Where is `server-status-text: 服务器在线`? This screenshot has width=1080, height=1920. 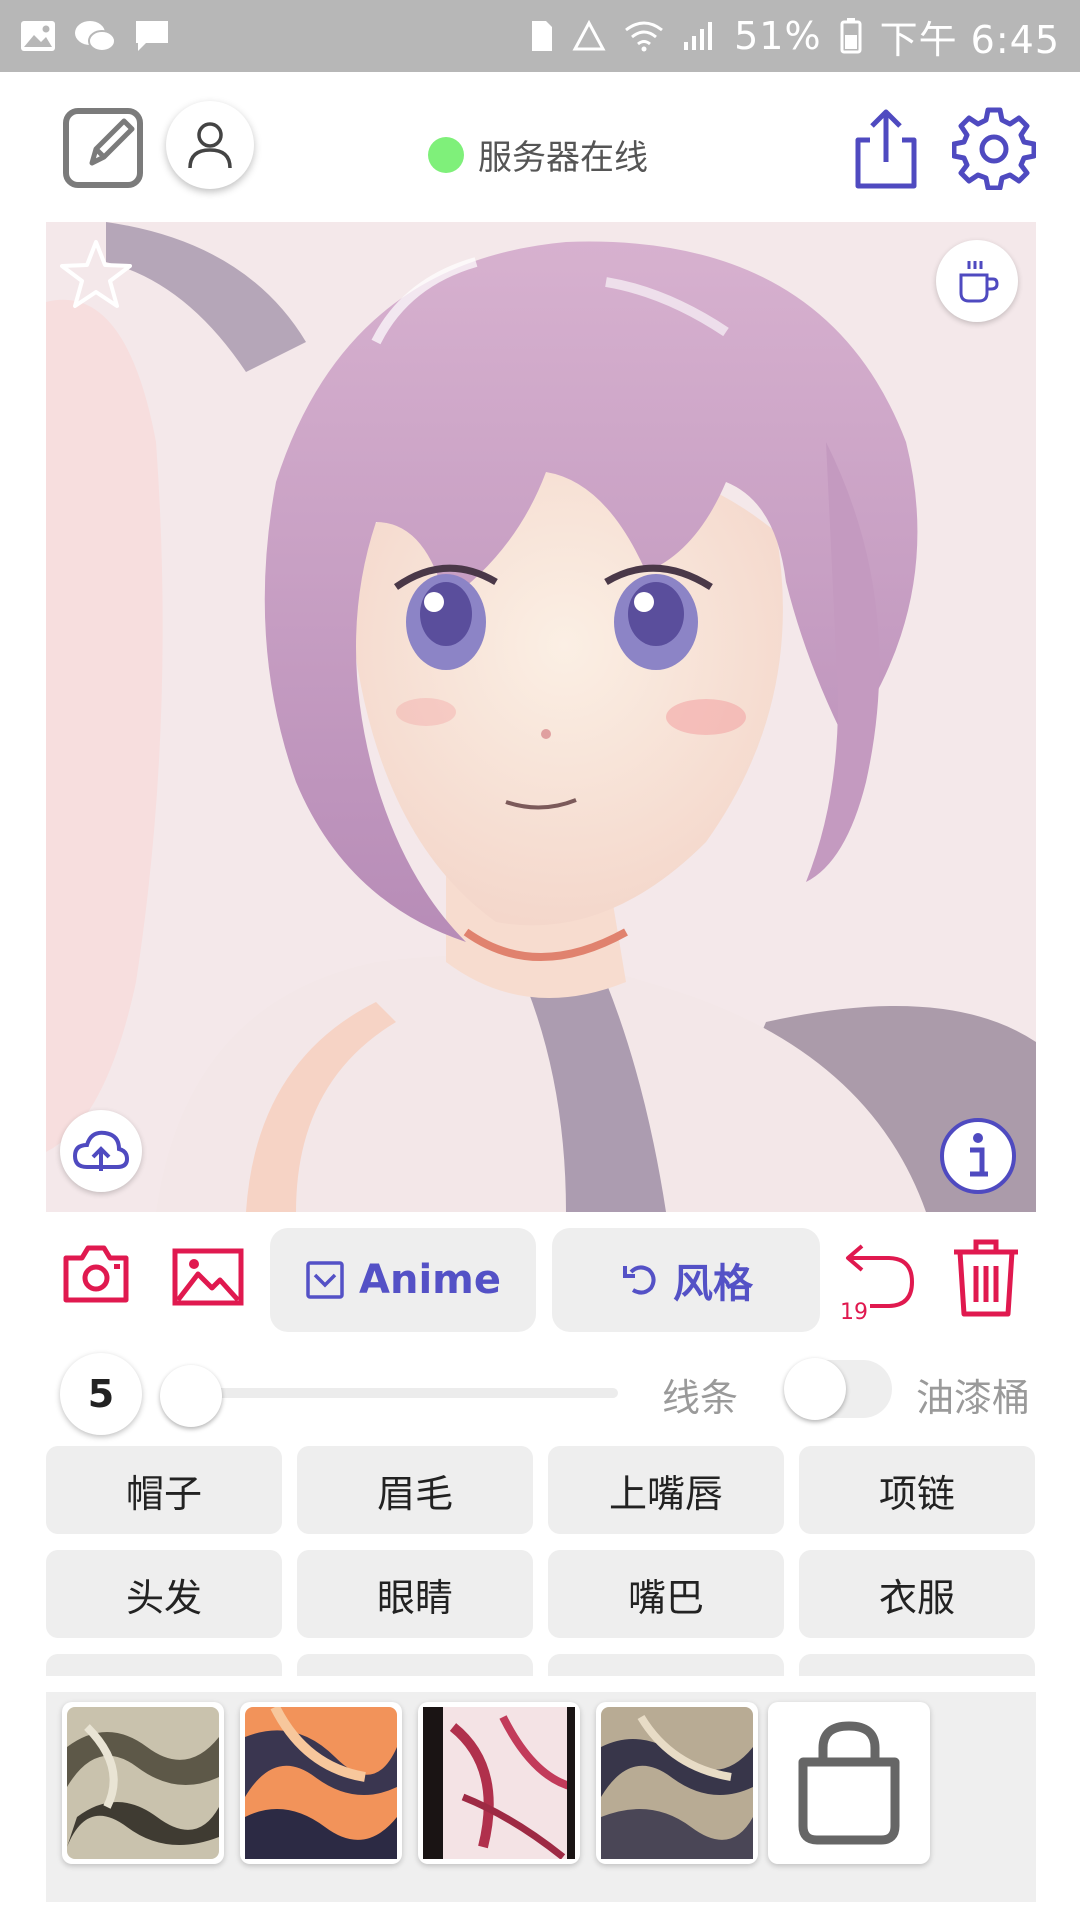 server-status-text: 服务器在线 is located at coordinates (563, 158).